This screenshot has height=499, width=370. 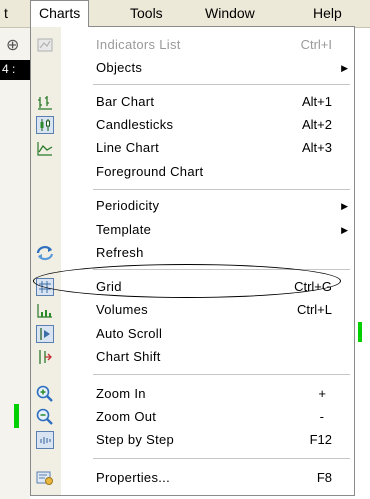 I want to click on menu-item-label: Zoom In, so click(x=121, y=393).